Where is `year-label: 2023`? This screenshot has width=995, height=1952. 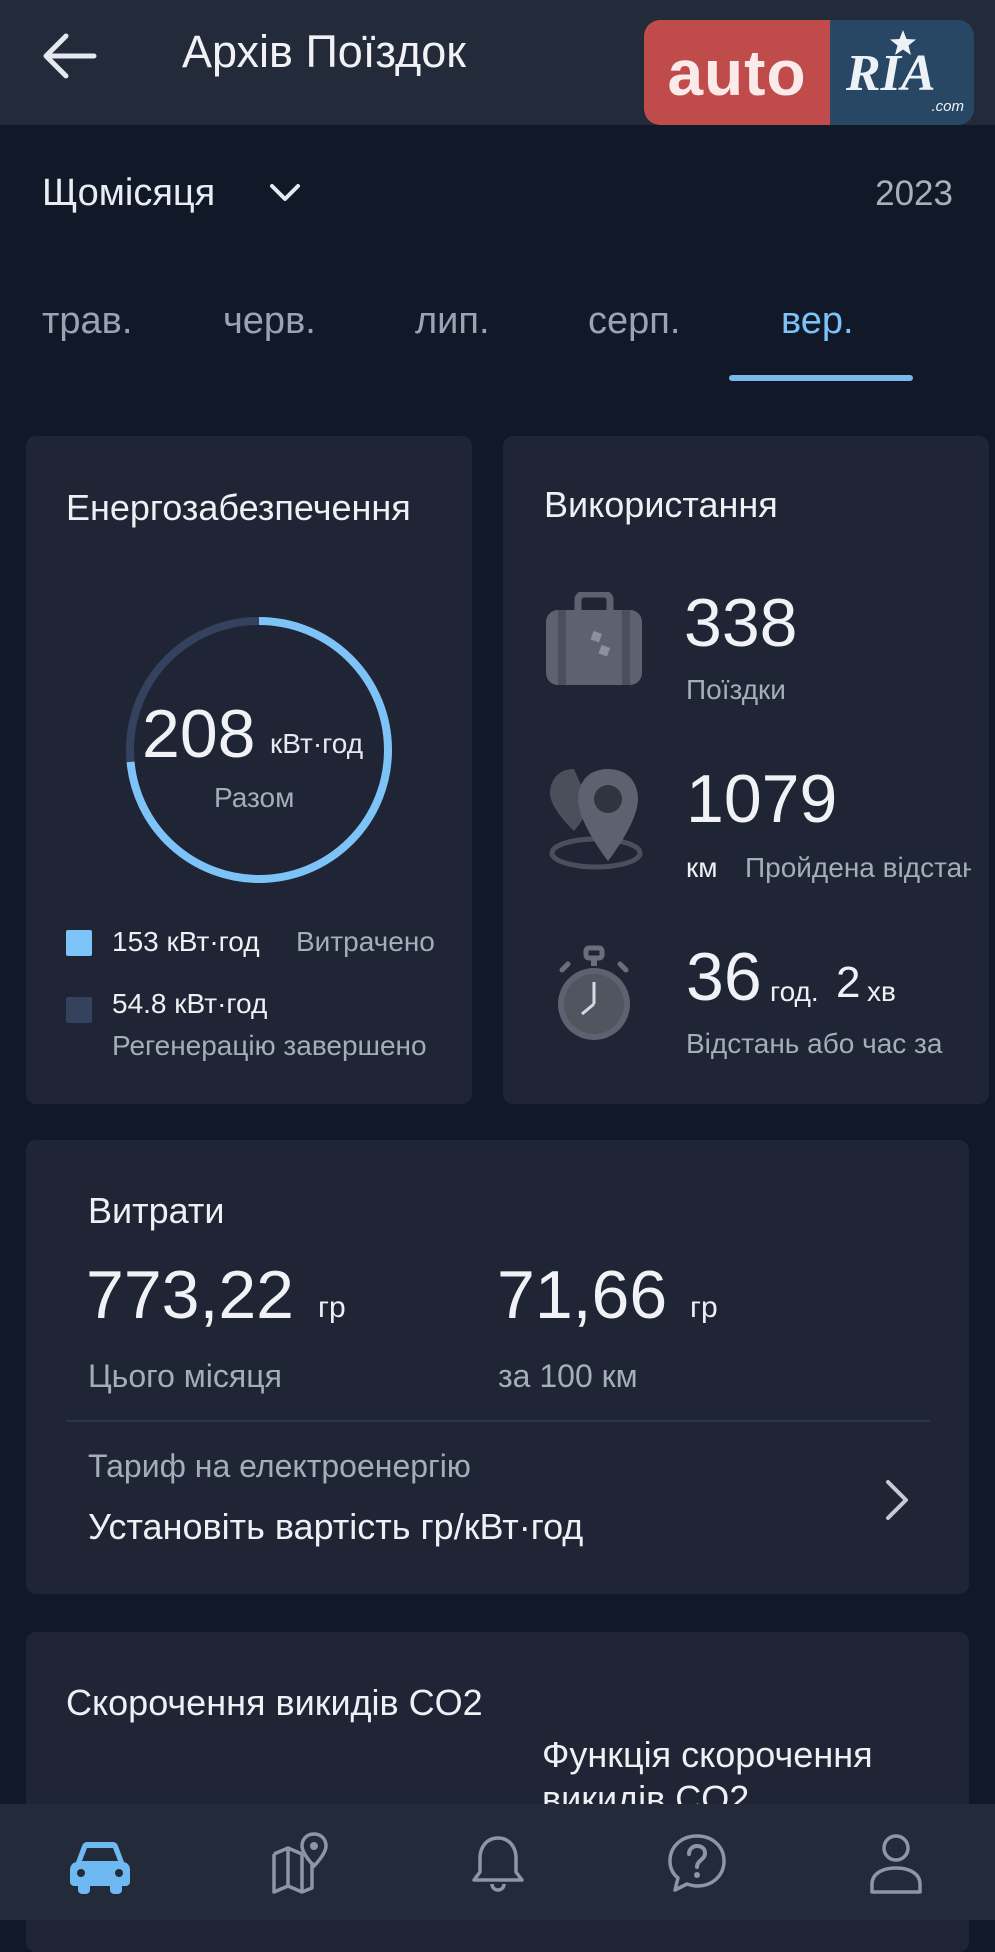 year-label: 2023 is located at coordinates (914, 193).